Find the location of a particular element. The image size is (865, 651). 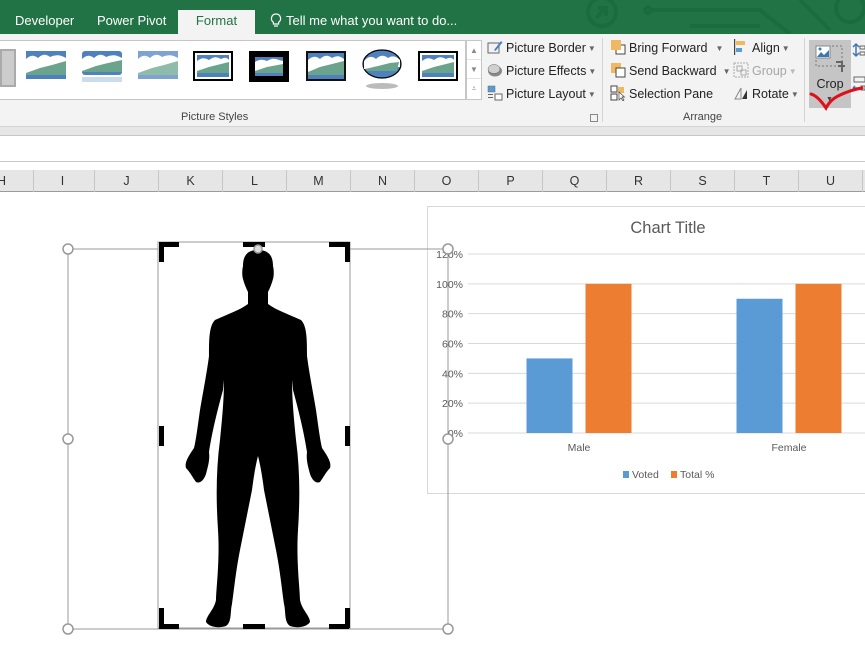

lightbulb-icon is located at coordinates (276, 20).